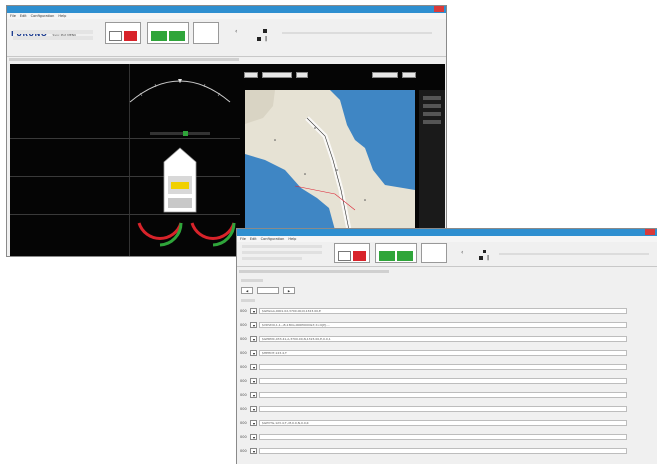  I want to click on port-rudder-dial, so click(160, 234).